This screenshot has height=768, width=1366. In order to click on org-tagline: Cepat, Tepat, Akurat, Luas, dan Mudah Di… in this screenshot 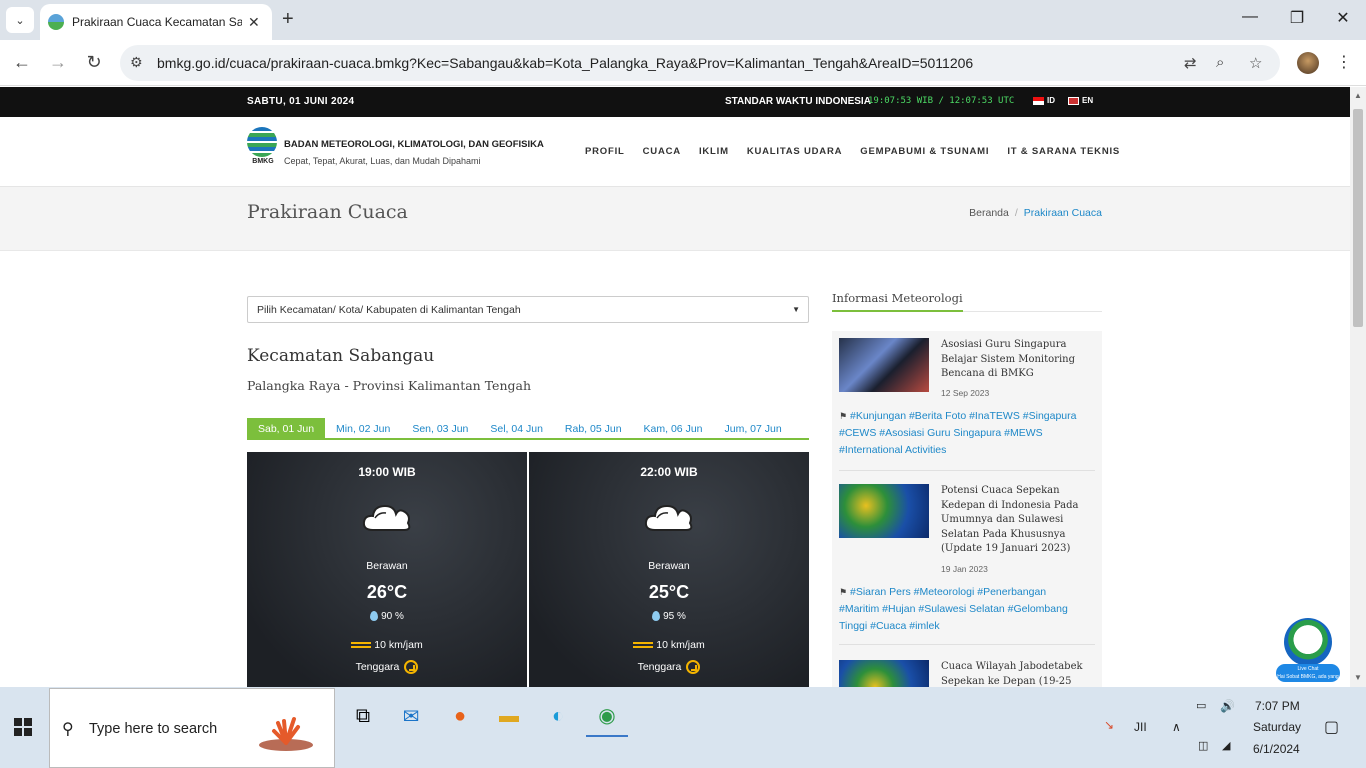, I will do `click(382, 161)`.